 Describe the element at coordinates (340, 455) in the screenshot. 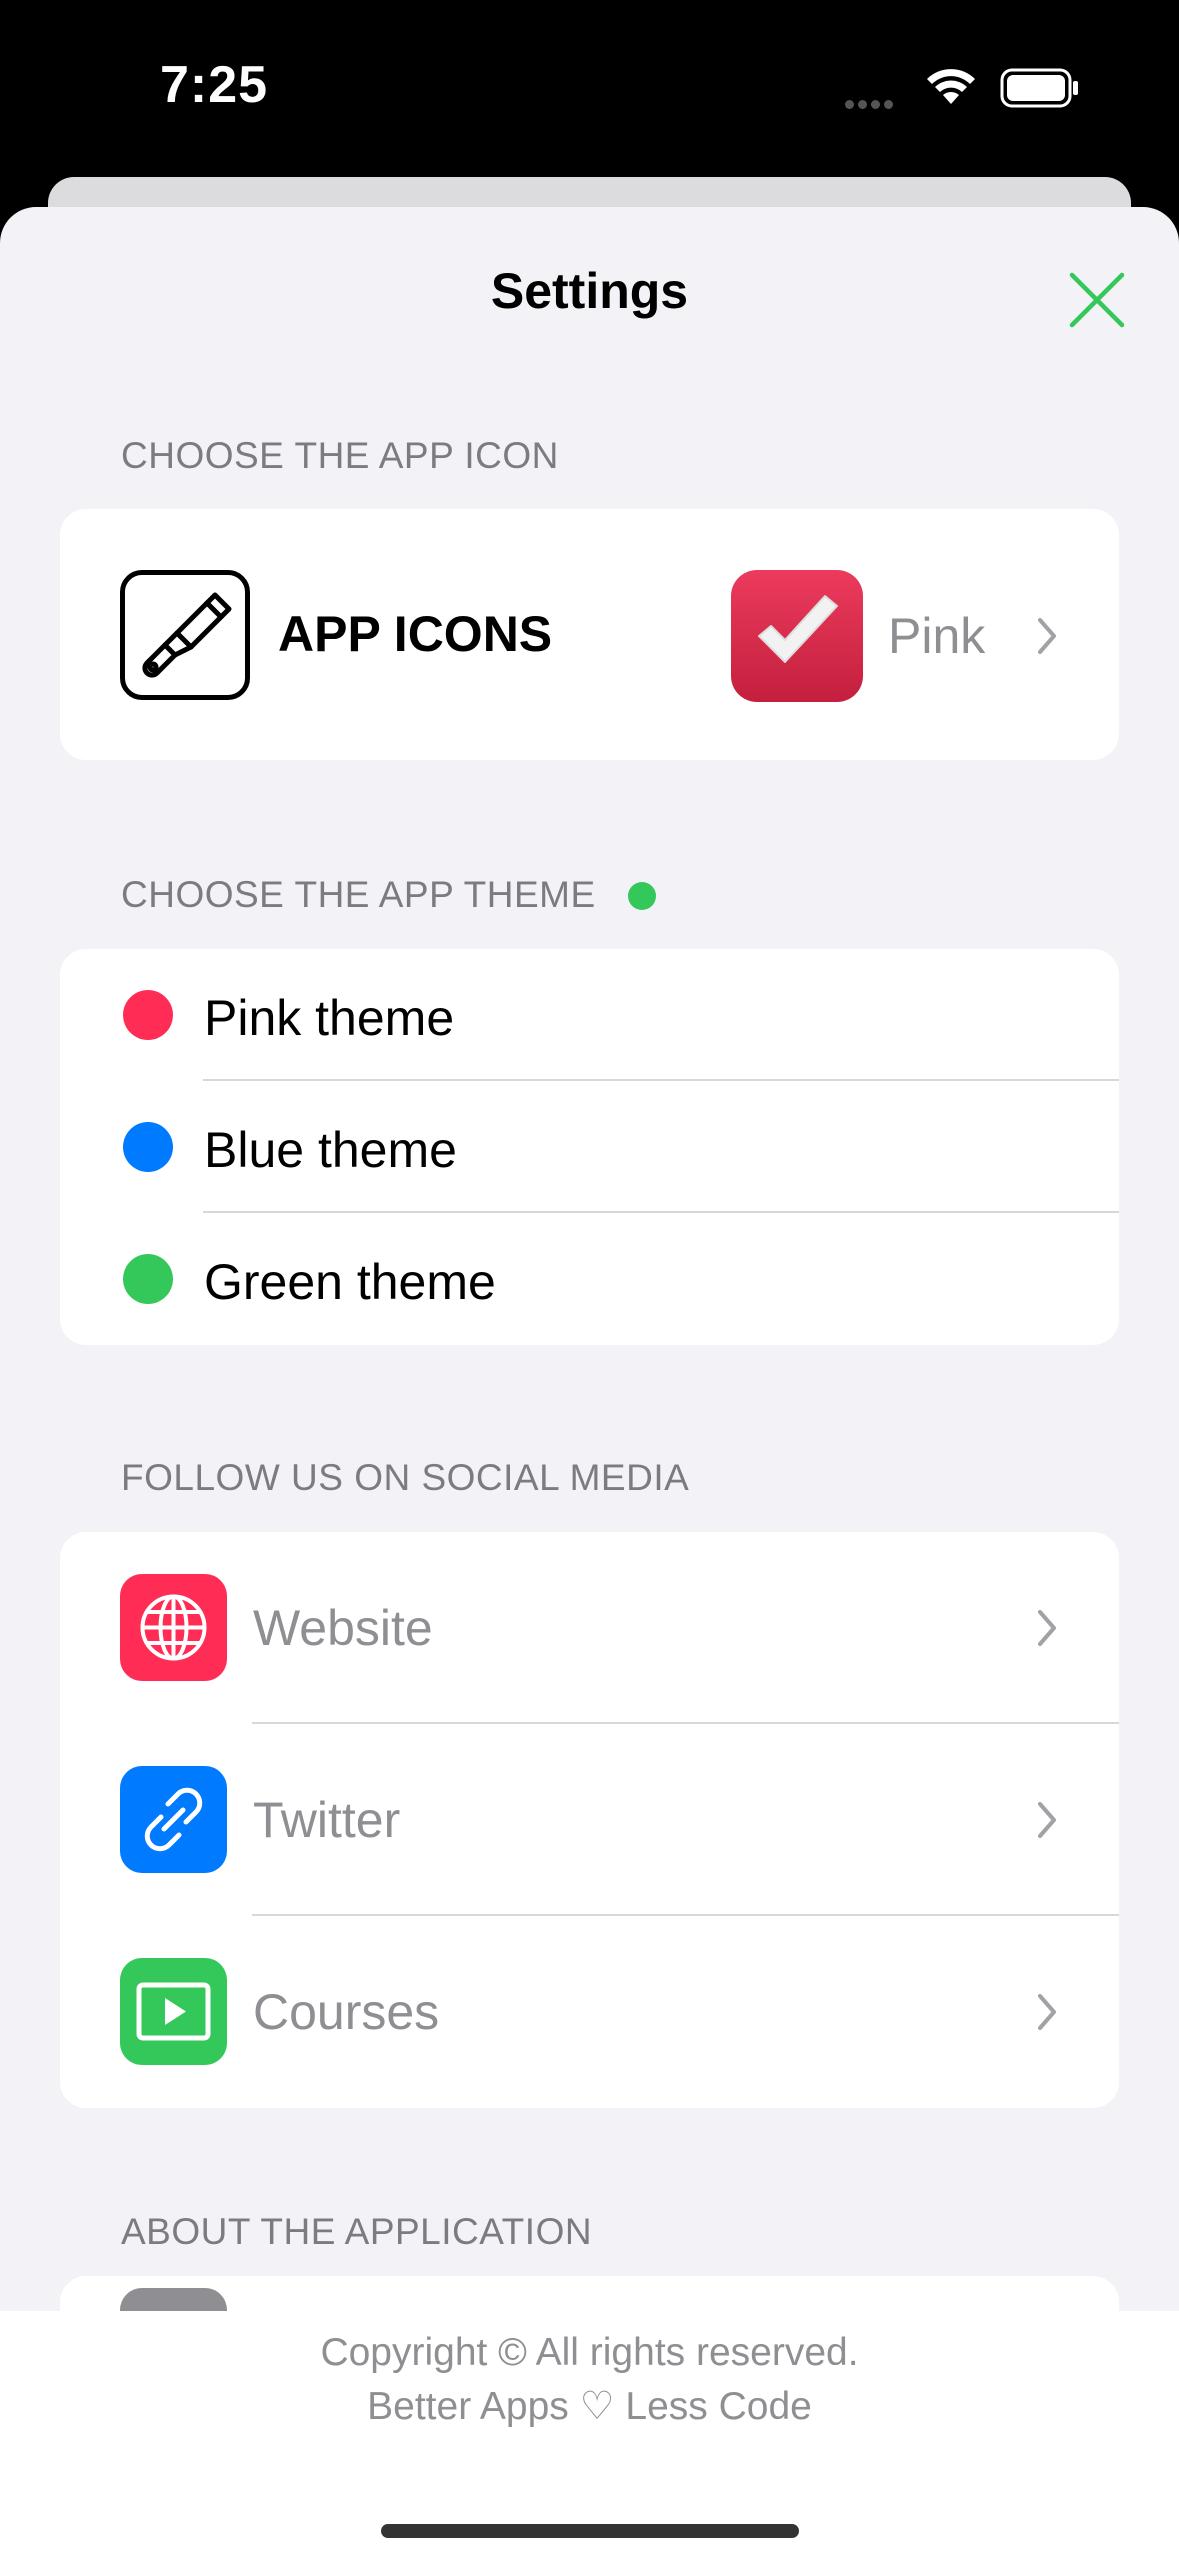

I see `section-header-app-icon: CHOOSE THE APP ICON` at that location.